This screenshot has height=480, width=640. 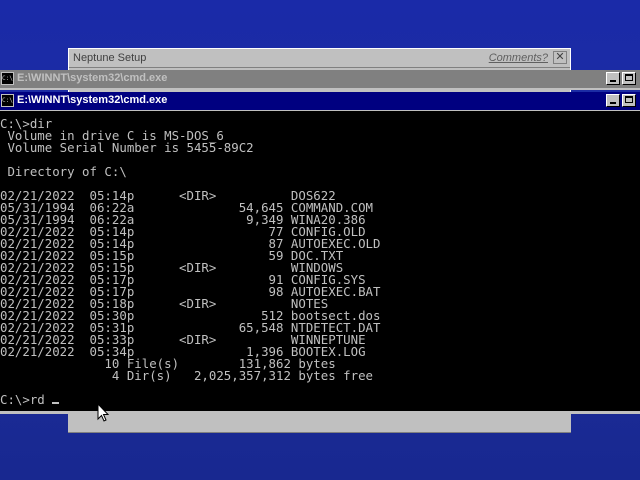 What do you see at coordinates (319, 58) in the screenshot?
I see `setup-titlebar: Neptune Setup Comments? ✕` at bounding box center [319, 58].